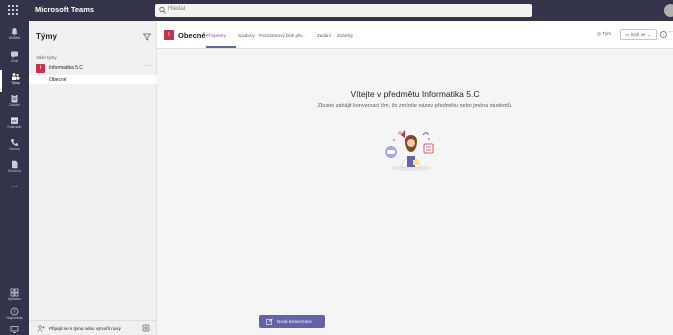 This screenshot has width=673, height=335. I want to click on rail-item-device, so click(14, 329).